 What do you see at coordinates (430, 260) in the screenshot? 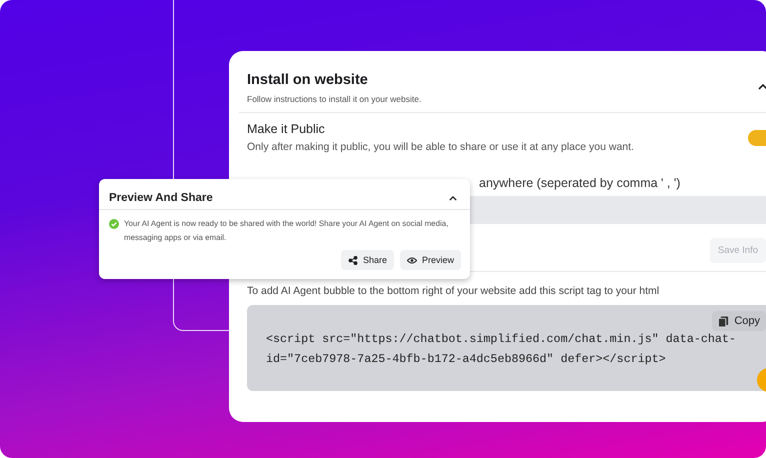
I see `preview-button: Preview` at bounding box center [430, 260].